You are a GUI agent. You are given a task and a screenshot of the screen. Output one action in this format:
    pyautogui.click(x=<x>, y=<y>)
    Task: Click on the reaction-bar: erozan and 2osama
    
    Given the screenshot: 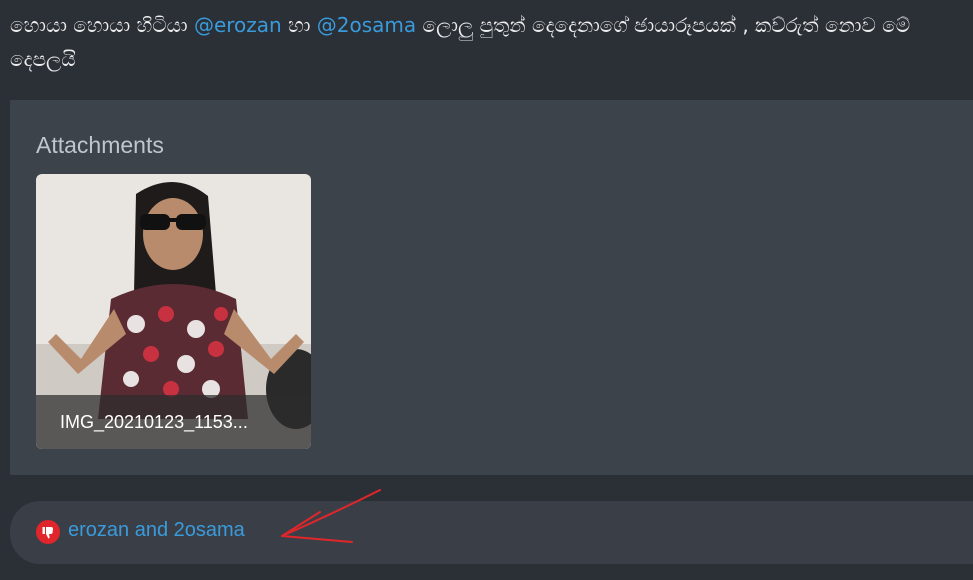 What is the action you would take?
    pyautogui.click(x=491, y=532)
    